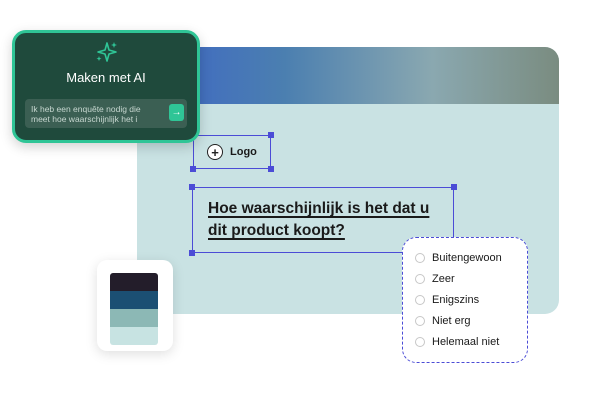 The width and height of the screenshot is (607, 400). Describe the element at coordinates (467, 258) in the screenshot. I see `option-label: Buitengewoon` at that location.